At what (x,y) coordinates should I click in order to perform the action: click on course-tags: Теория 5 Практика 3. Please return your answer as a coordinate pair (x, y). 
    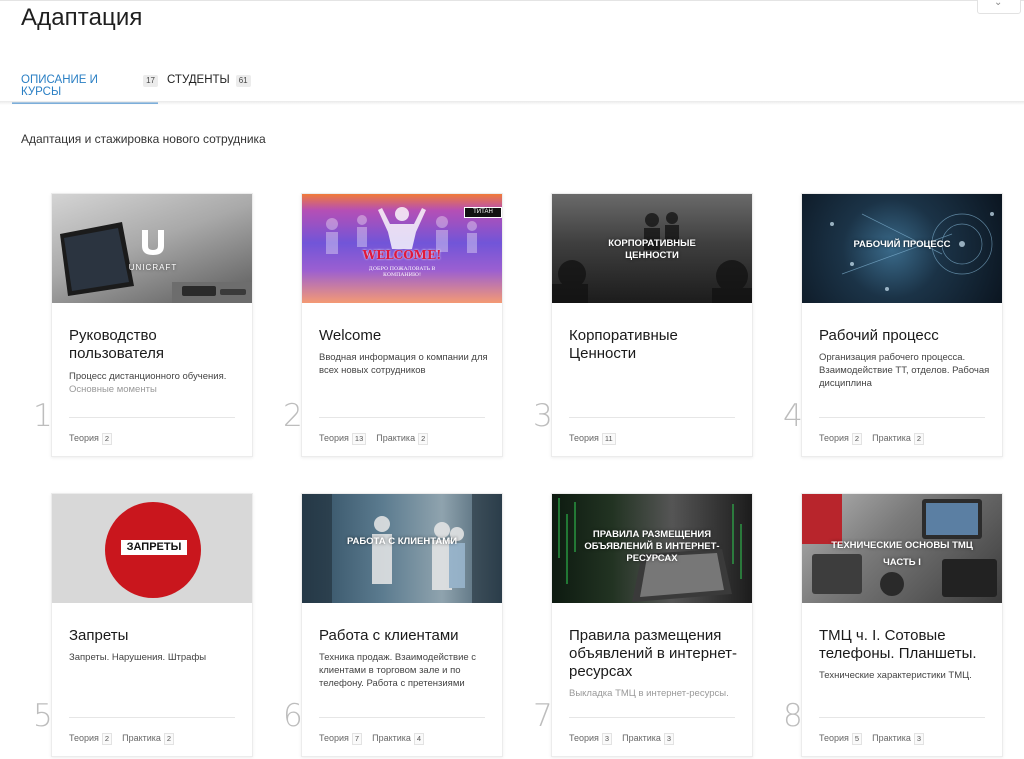
    Looking at the image, I should click on (872, 739).